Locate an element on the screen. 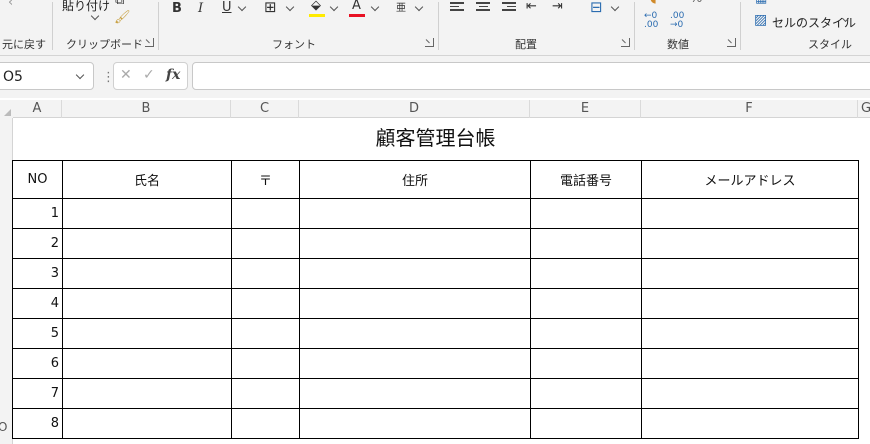  decrease-decimal-button: .00 →0 is located at coordinates (681, 21).